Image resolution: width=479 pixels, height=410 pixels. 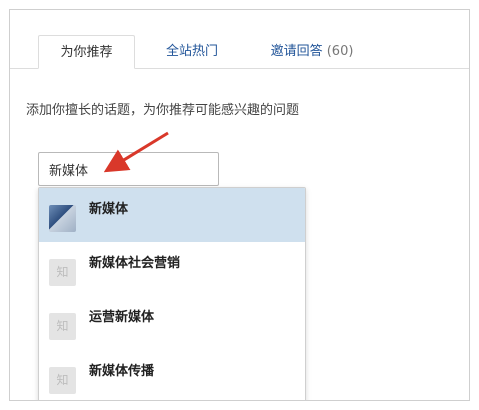 I want to click on suggestion-label: 新媒体社会营销, so click(x=135, y=263).